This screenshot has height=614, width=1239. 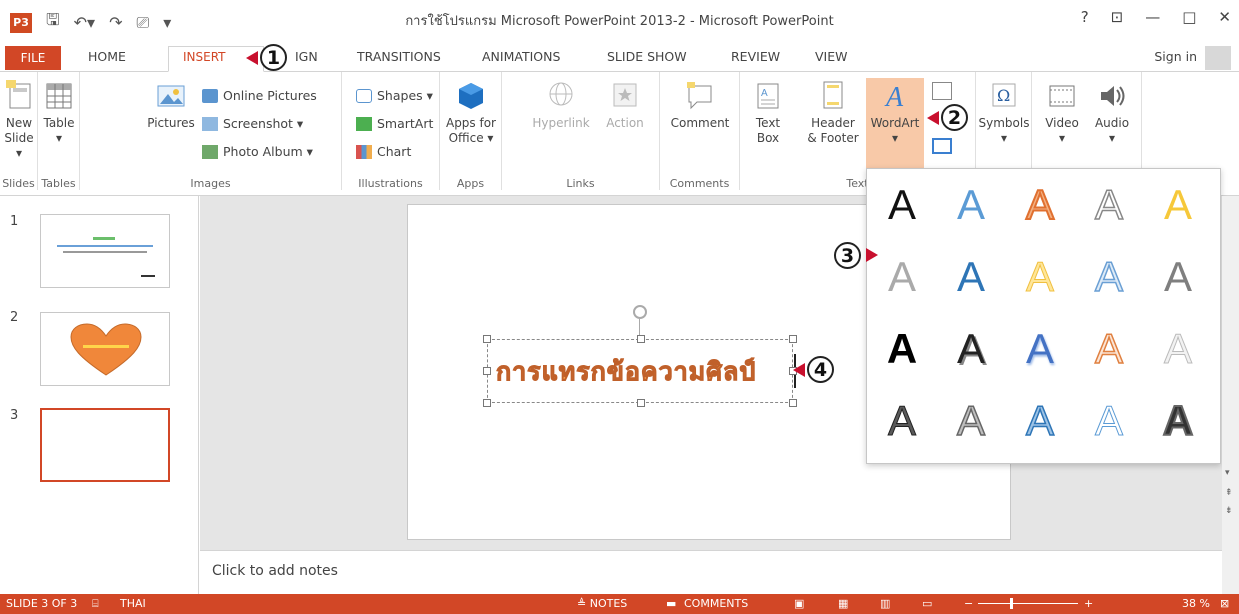 I want to click on notes-placeholder: Click to add notes, so click(x=275, y=571).